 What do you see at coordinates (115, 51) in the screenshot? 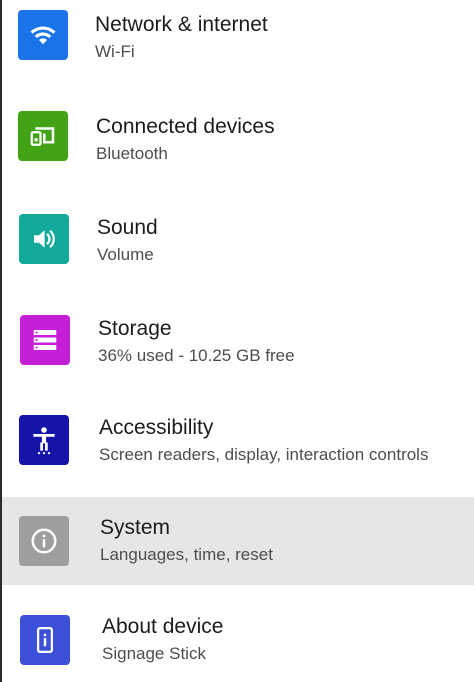
I see `settings-item-subtitle: Wi-Fi` at bounding box center [115, 51].